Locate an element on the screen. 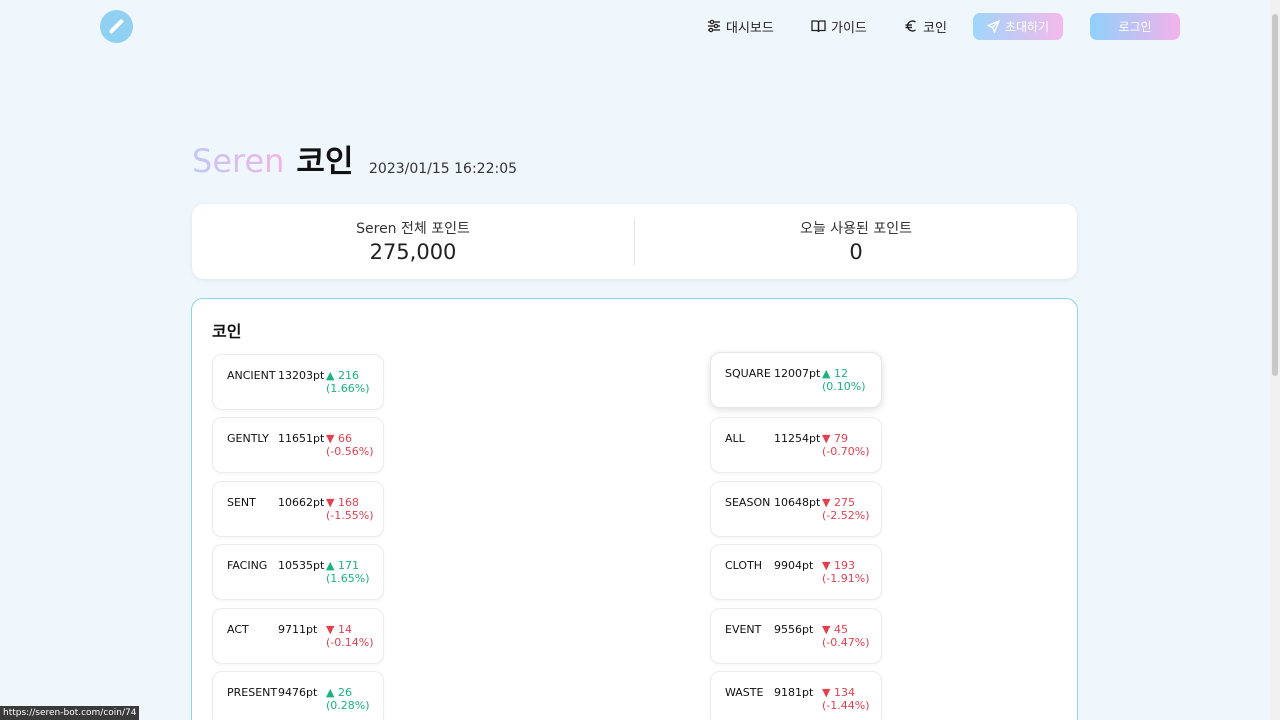 This screenshot has height=720, width=1280. coin-change-amount: ▼ 79 is located at coordinates (835, 438).